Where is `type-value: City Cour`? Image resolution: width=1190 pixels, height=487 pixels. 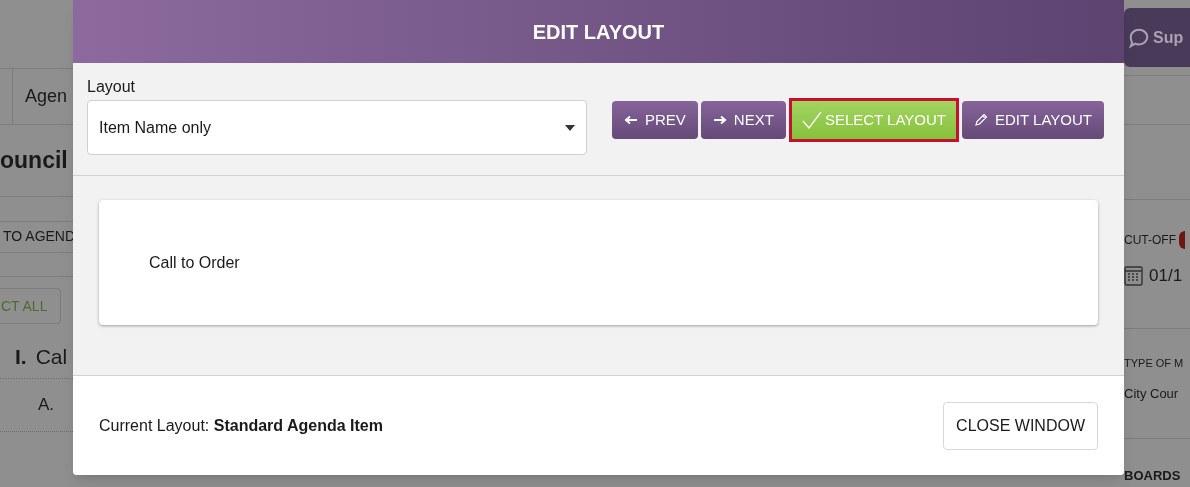 type-value: City Cour is located at coordinates (1152, 393).